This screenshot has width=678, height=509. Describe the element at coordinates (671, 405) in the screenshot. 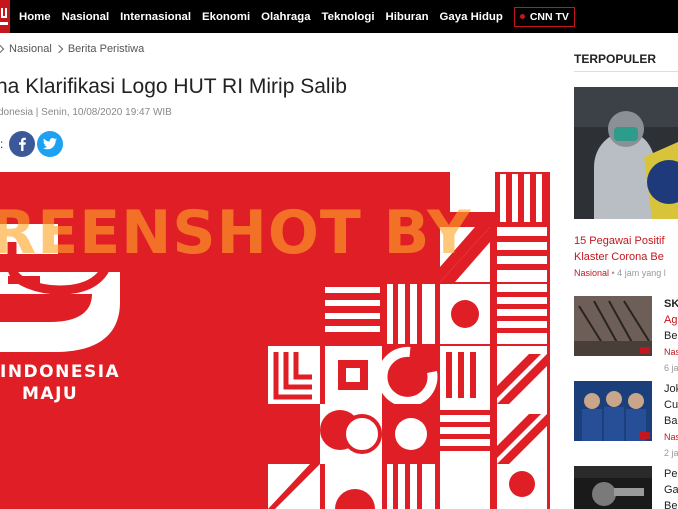

I see `popular-item-title-line2: Cu` at that location.